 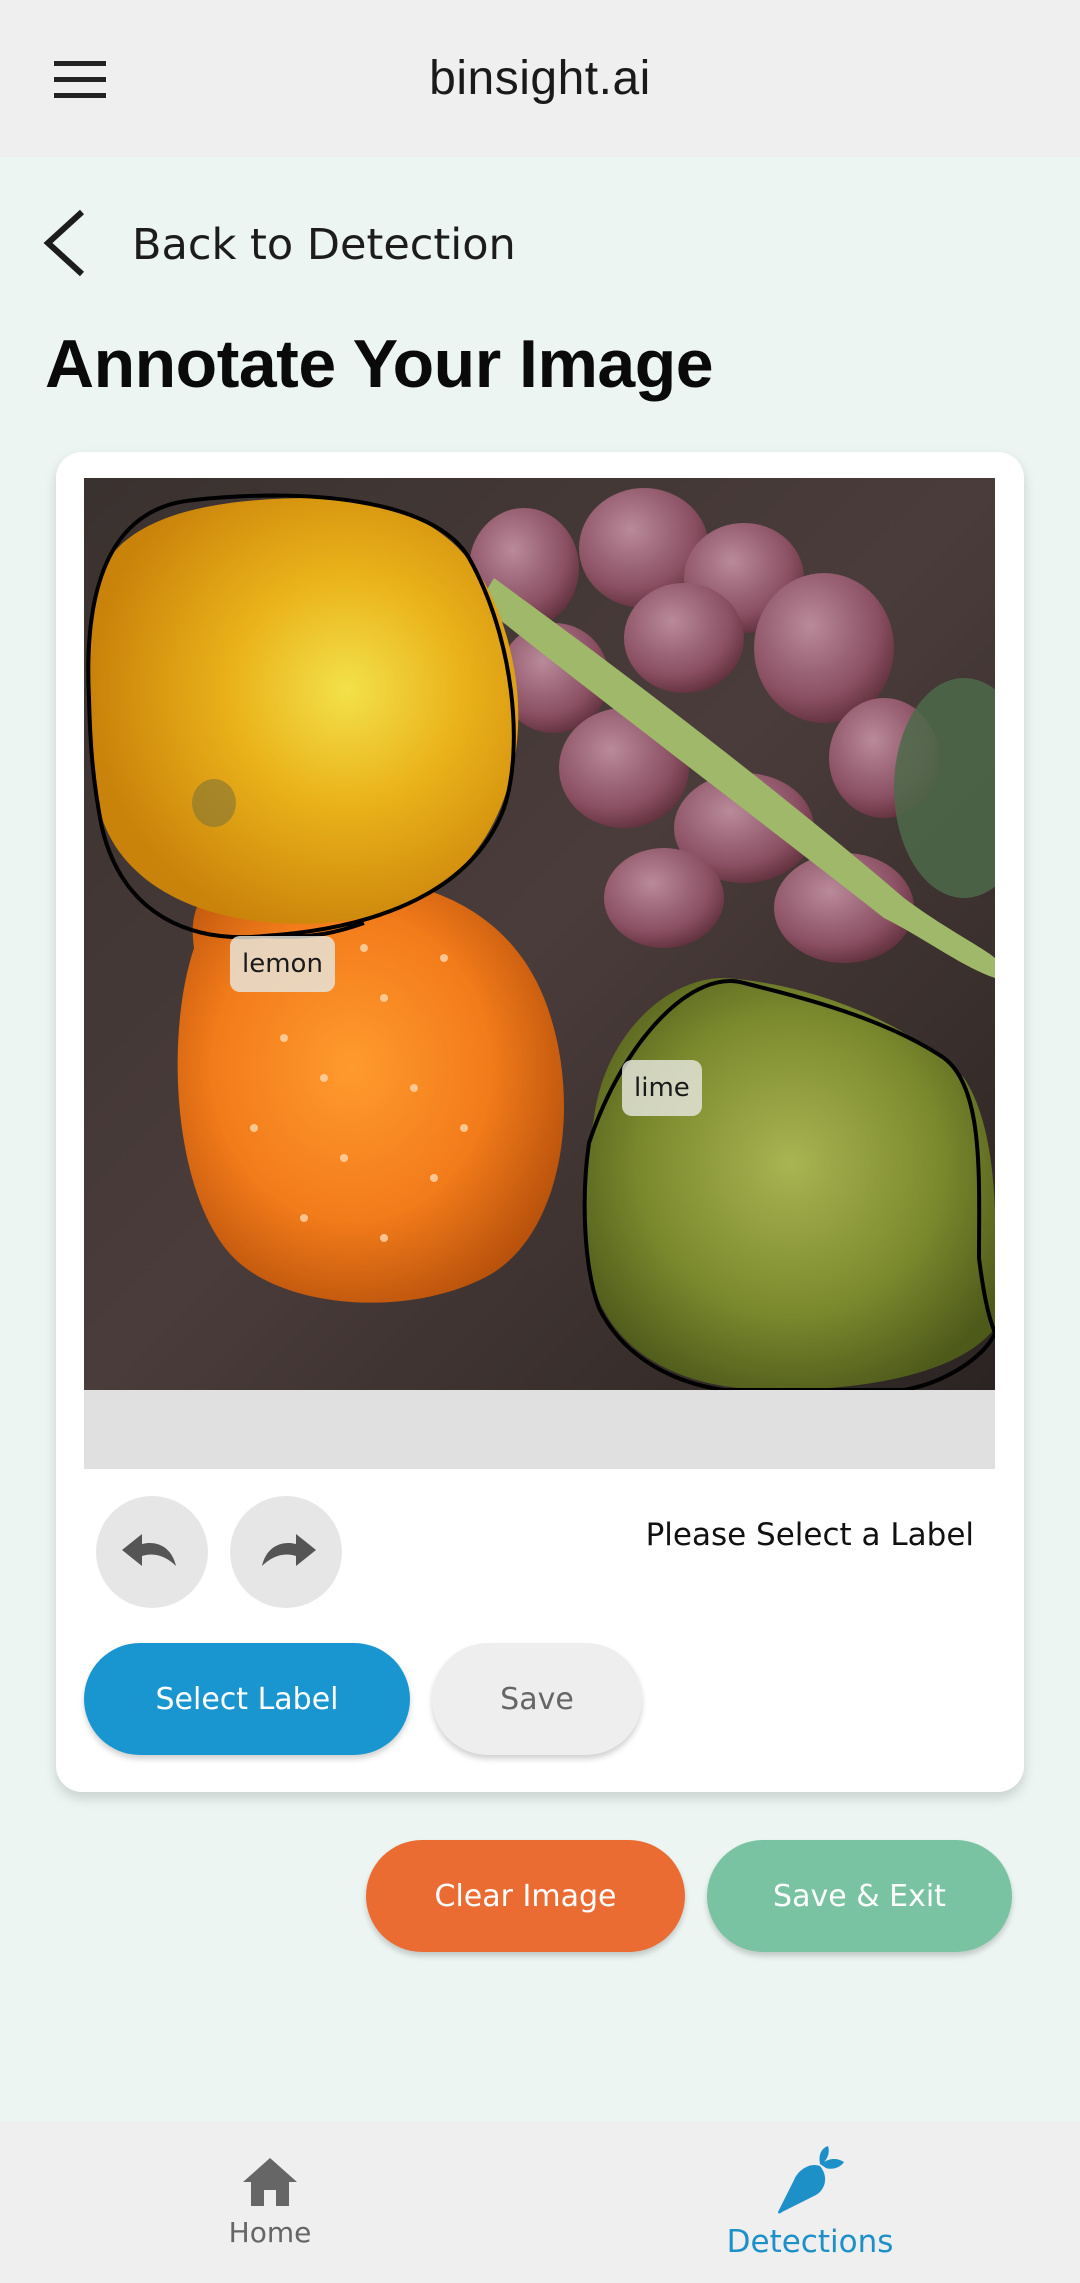 I want to click on back-to-detection-link: Back to Detection, so click(x=277, y=245).